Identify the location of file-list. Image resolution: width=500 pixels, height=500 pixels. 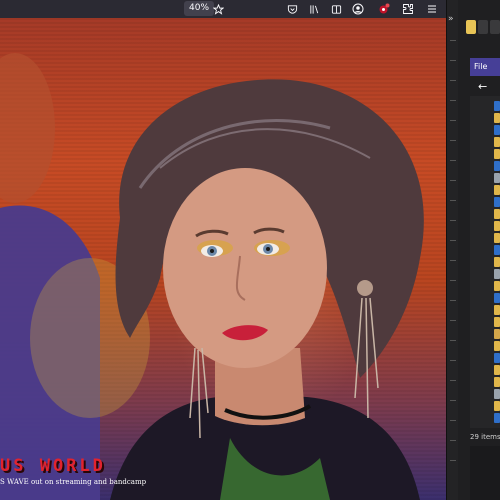
(485, 262).